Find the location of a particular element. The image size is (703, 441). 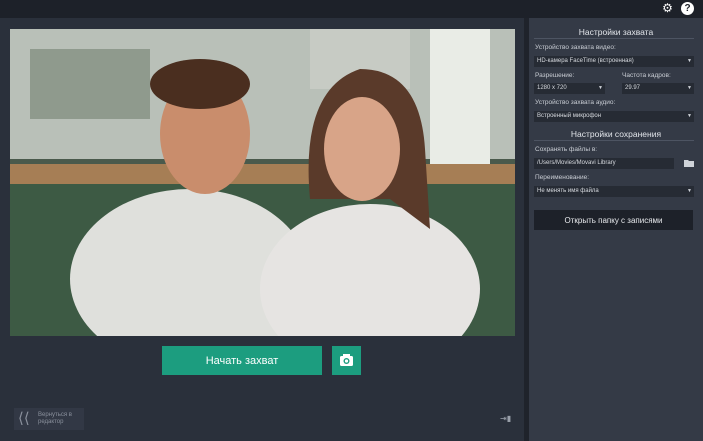

back-to-editor-button: ⟨⟨ Вернуться в редактор is located at coordinates (49, 419).